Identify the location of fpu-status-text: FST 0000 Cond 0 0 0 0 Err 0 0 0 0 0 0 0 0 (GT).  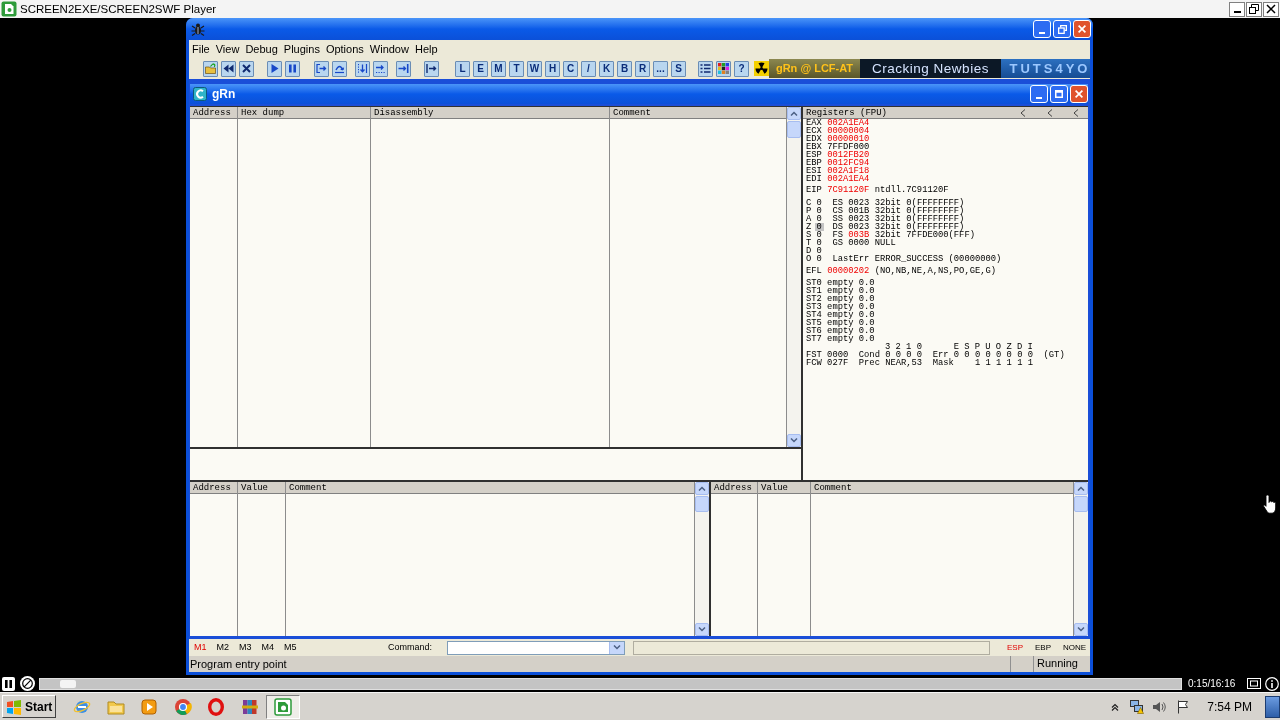
(935, 355).